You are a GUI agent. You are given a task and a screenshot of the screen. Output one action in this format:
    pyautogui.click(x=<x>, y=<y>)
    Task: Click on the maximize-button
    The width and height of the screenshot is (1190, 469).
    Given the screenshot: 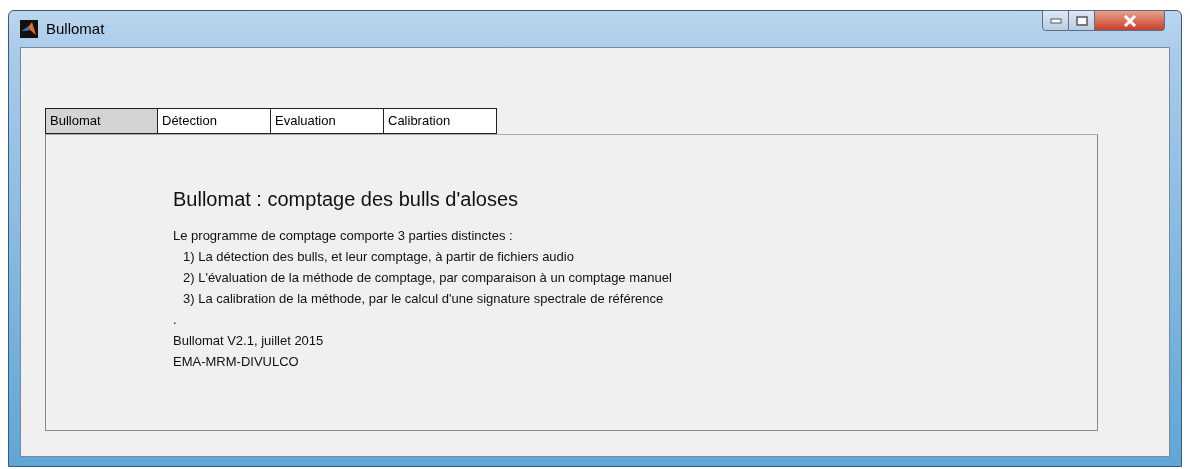 What is the action you would take?
    pyautogui.click(x=1082, y=20)
    